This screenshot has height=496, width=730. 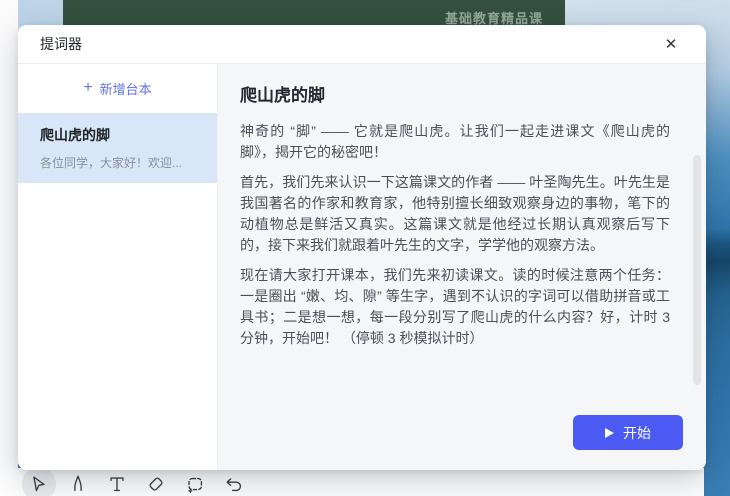 What do you see at coordinates (671, 44) in the screenshot?
I see `close-icon: ✕` at bounding box center [671, 44].